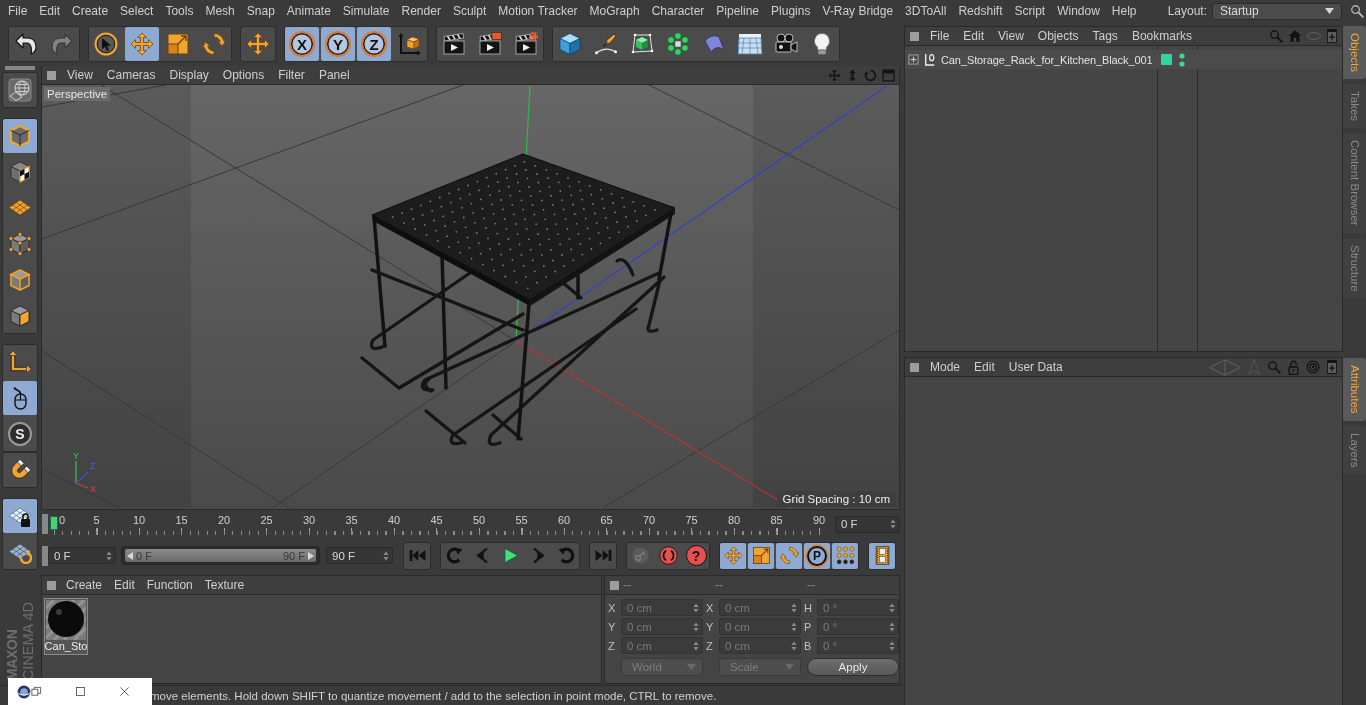  What do you see at coordinates (80, 691) in the screenshot?
I see `maximize-button` at bounding box center [80, 691].